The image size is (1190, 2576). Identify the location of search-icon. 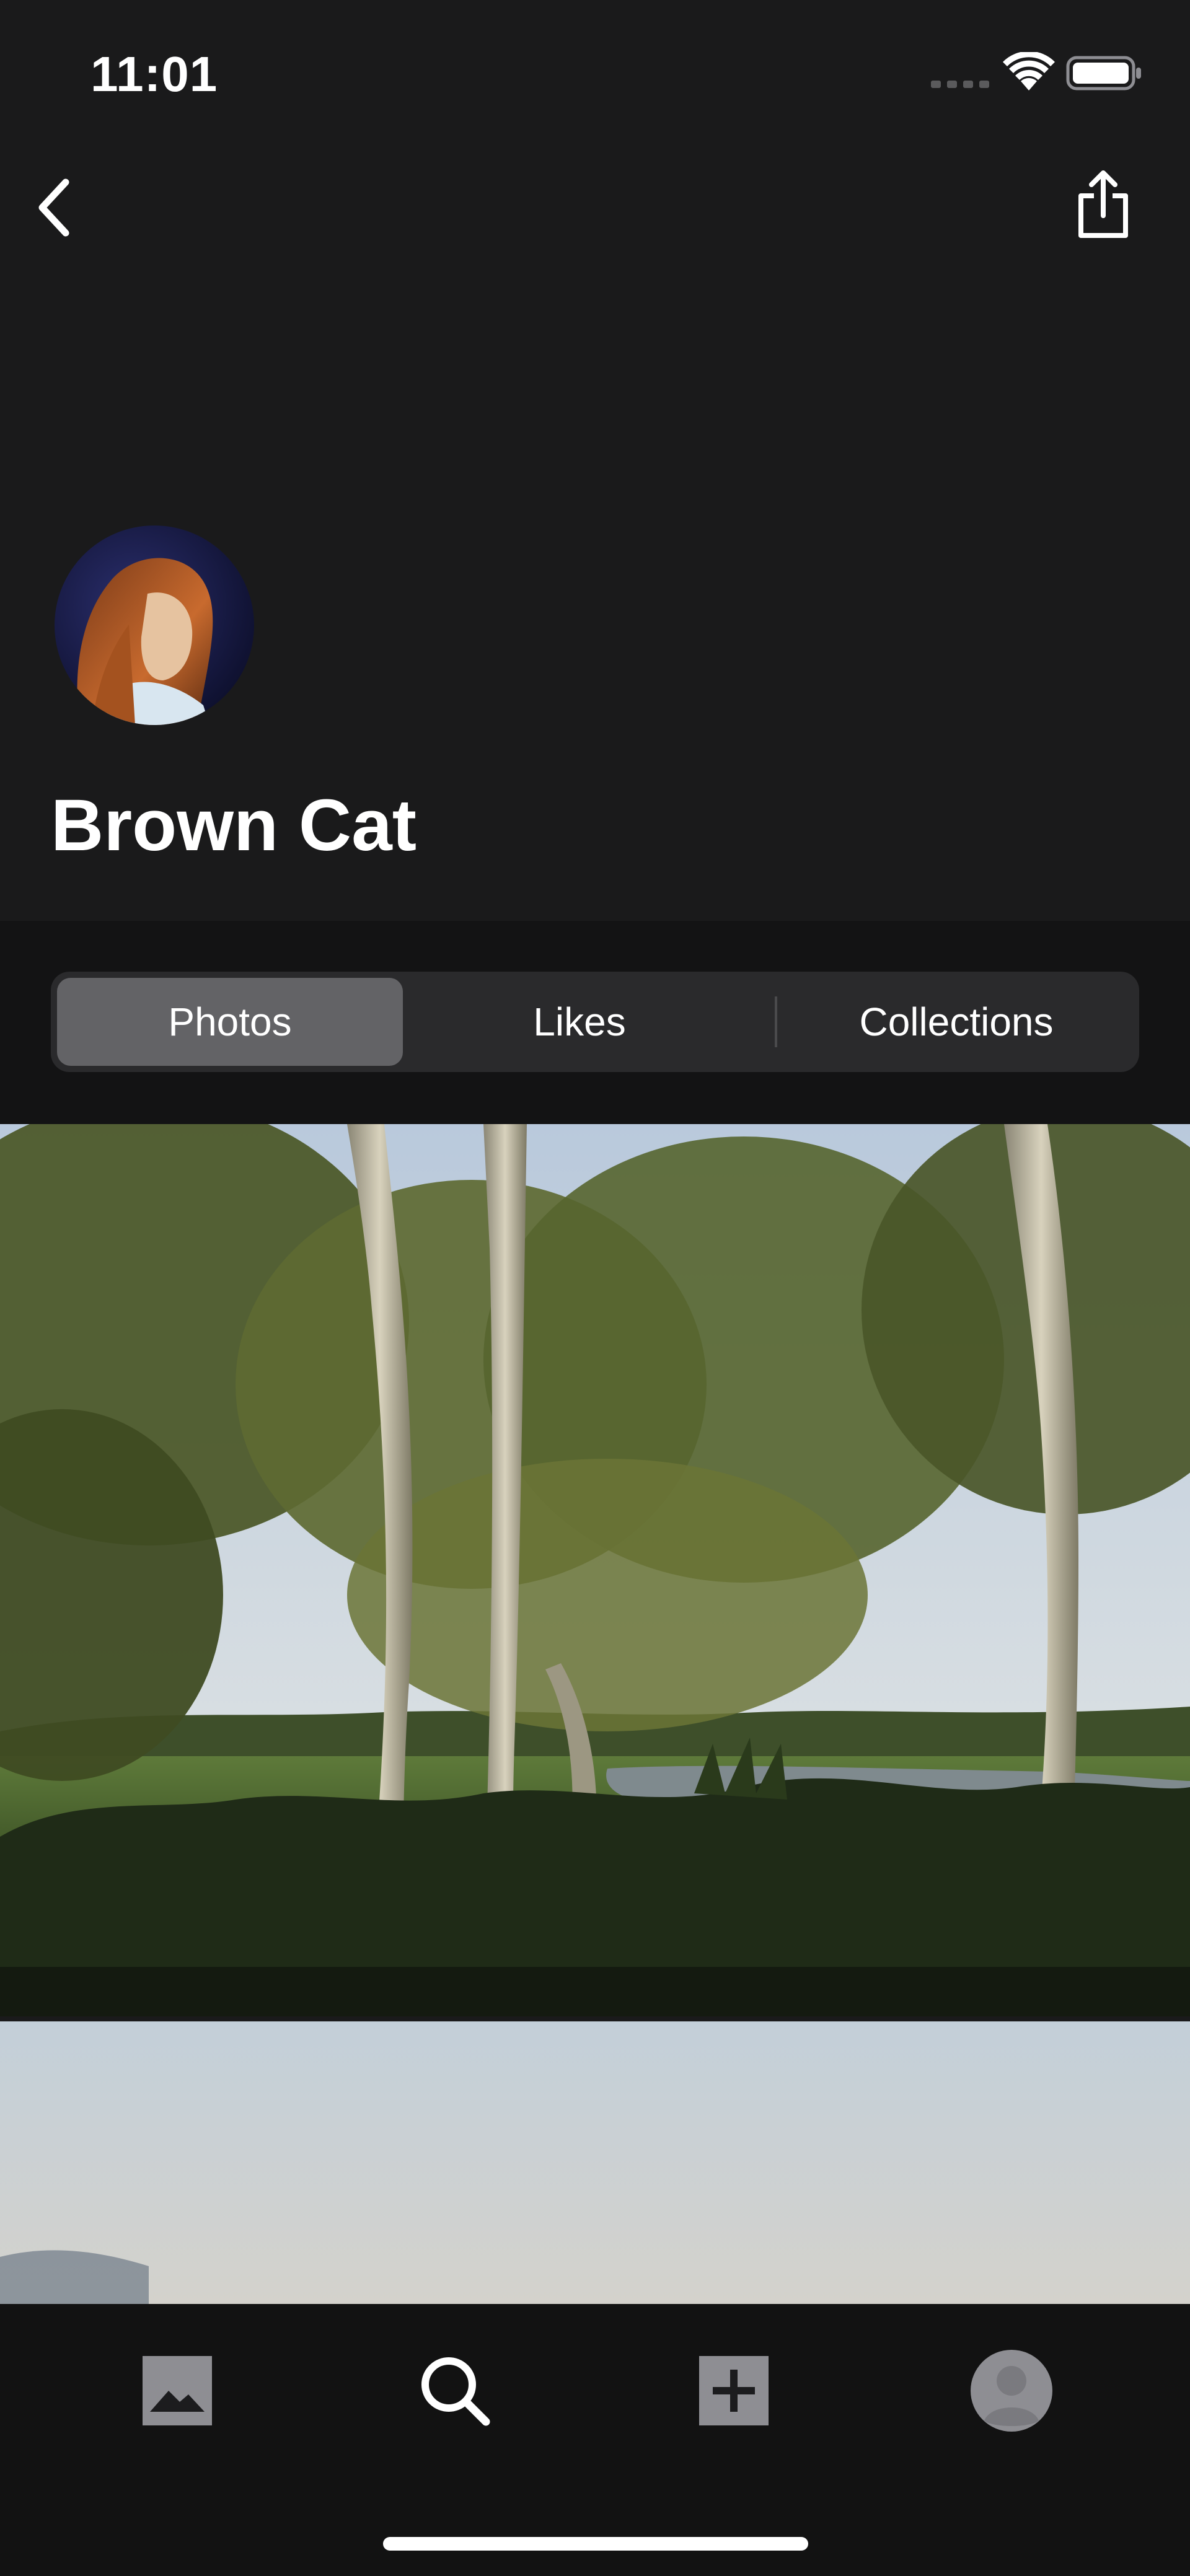
(455, 2391).